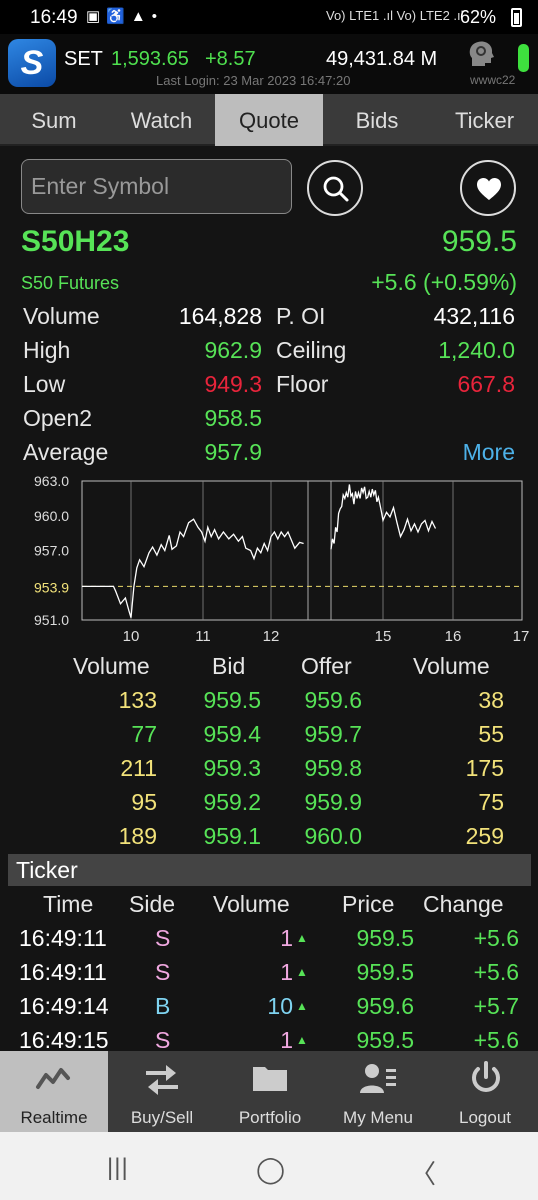 This screenshot has width=538, height=1200. What do you see at coordinates (444, 282) in the screenshot?
I see `quote-change: +5.6 (+0.59%)` at bounding box center [444, 282].